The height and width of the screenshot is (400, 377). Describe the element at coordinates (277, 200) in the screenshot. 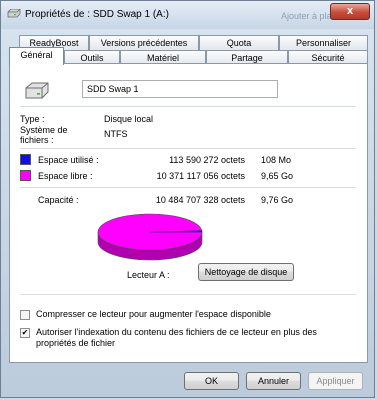

I see `capacity-size: 9,76 Go` at that location.